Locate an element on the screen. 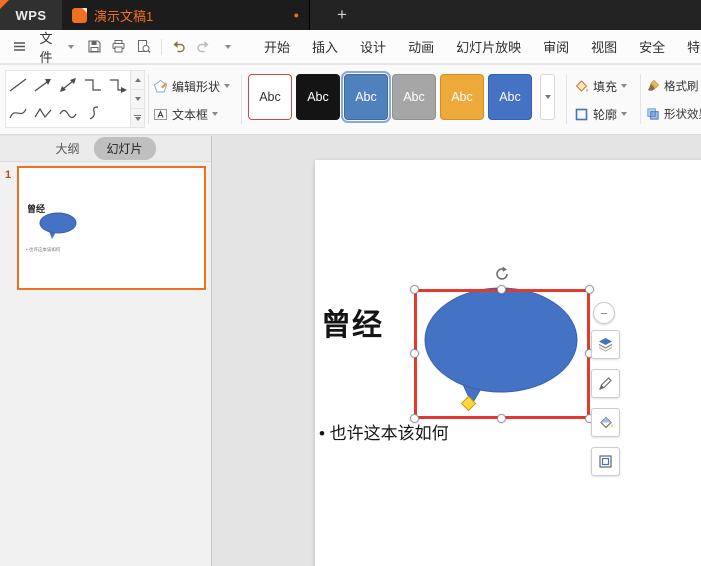  tab-home: 开始 is located at coordinates (277, 46).